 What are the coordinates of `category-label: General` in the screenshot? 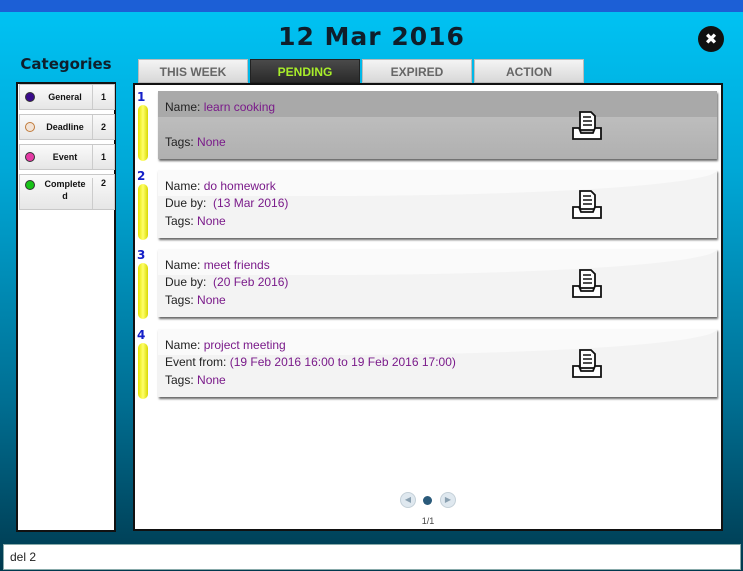 It's located at (65, 97).